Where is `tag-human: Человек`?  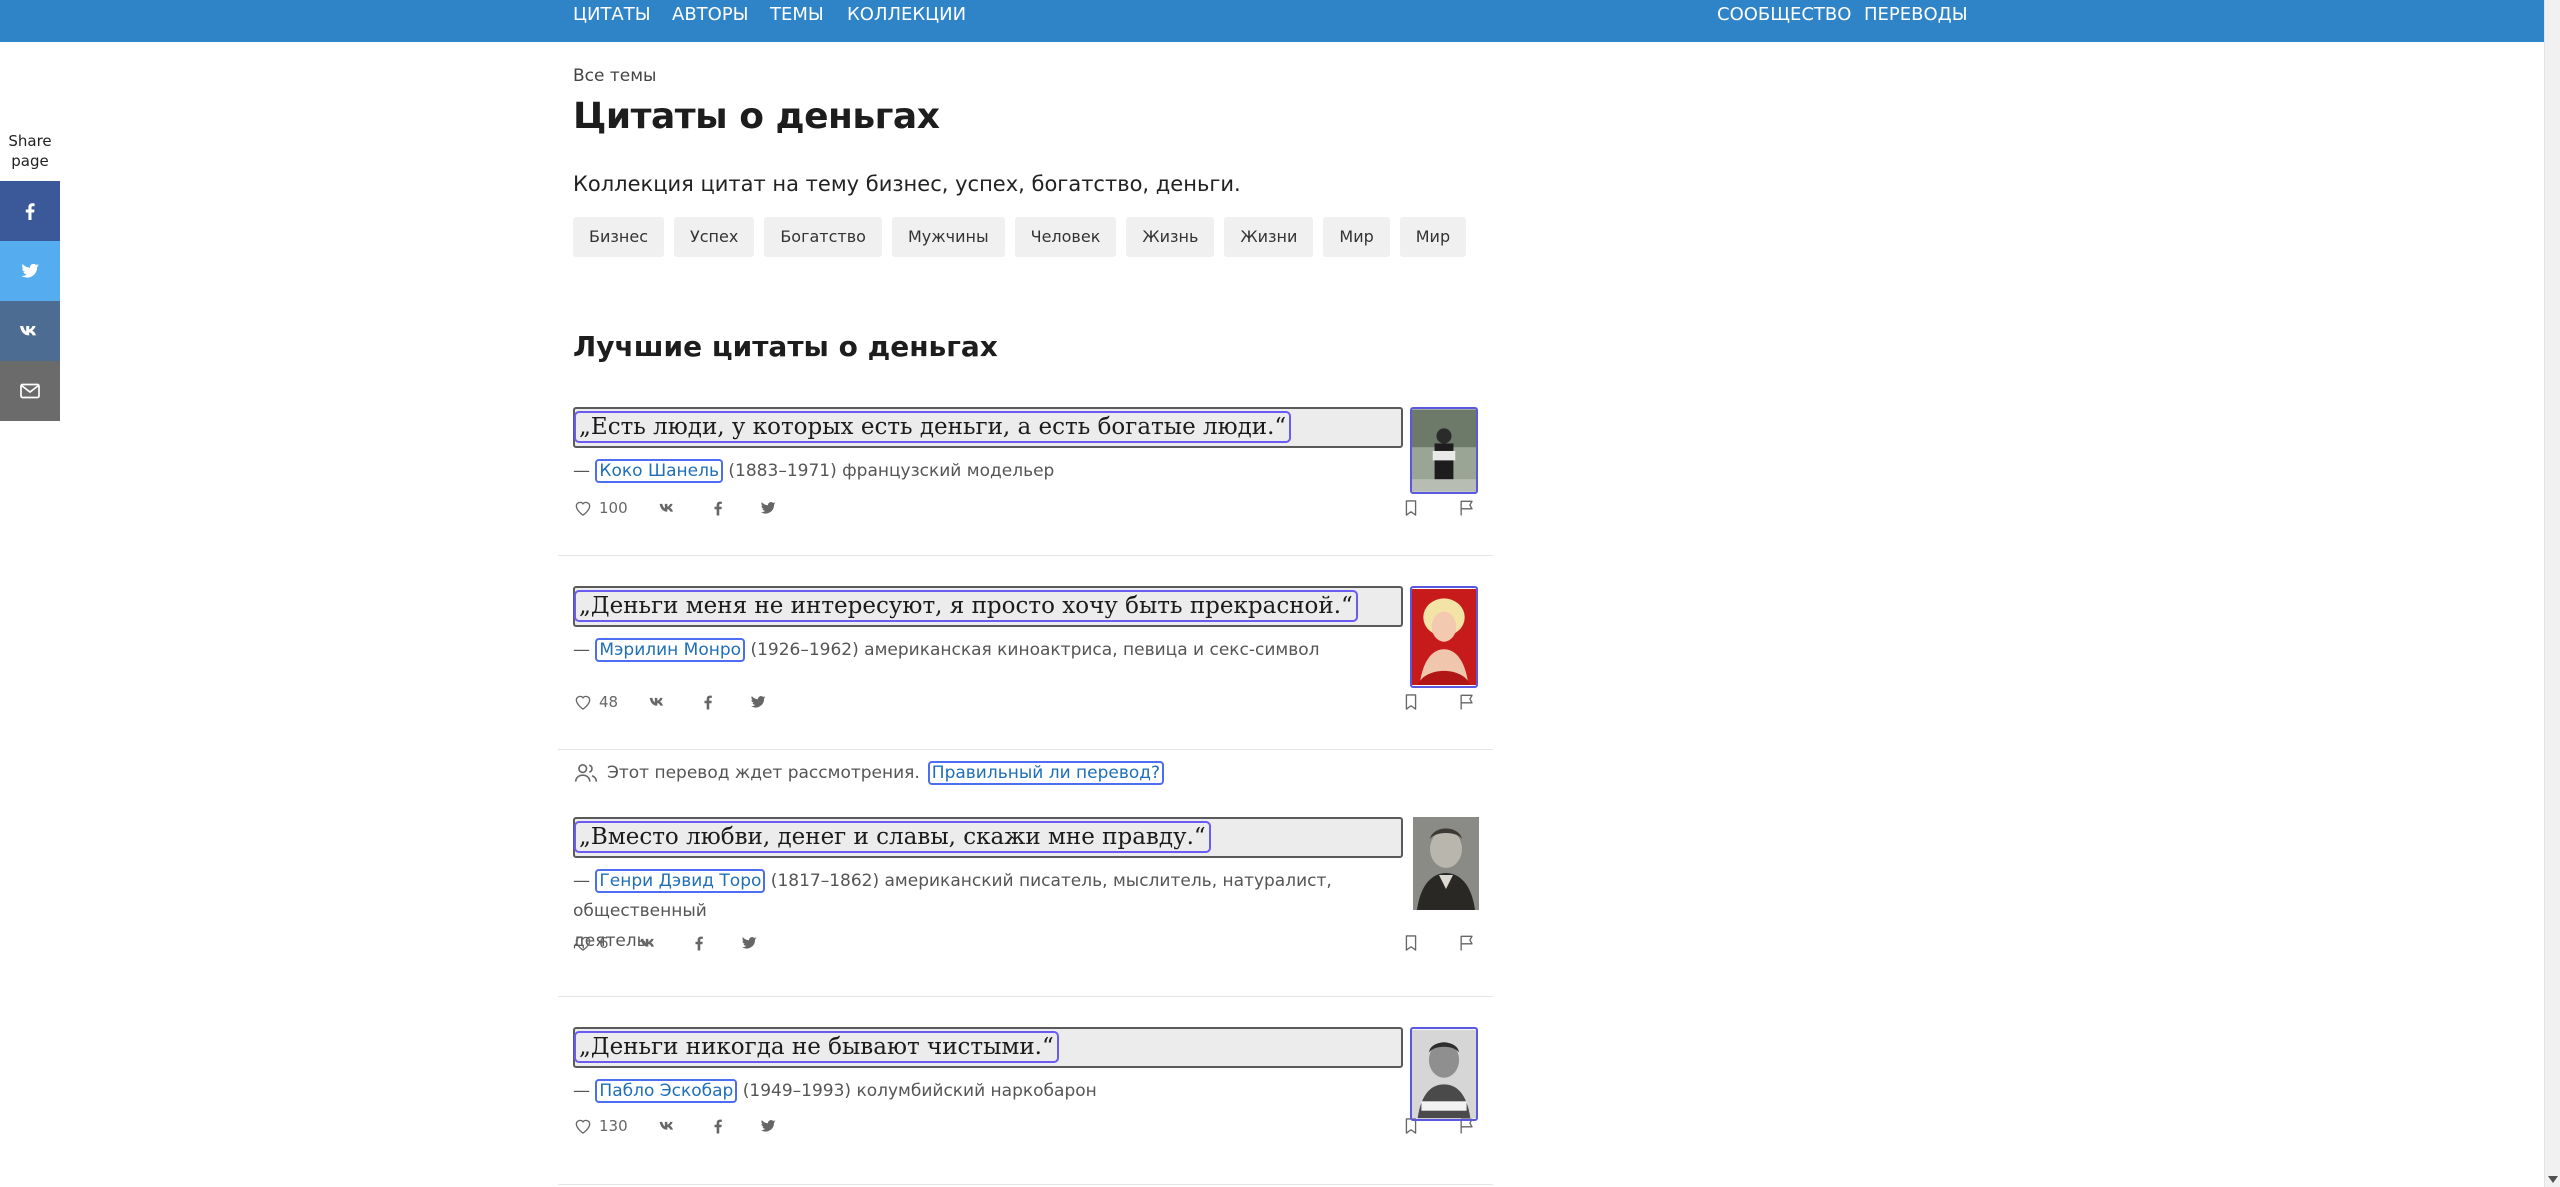
tag-human: Человек is located at coordinates (1065, 237).